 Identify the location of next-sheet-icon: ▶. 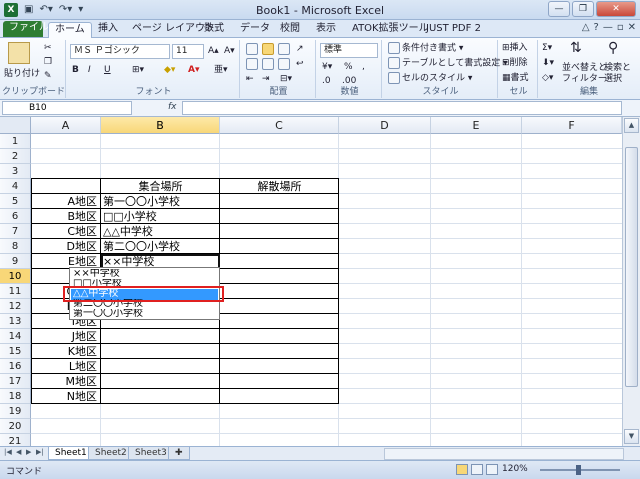
(28, 452).